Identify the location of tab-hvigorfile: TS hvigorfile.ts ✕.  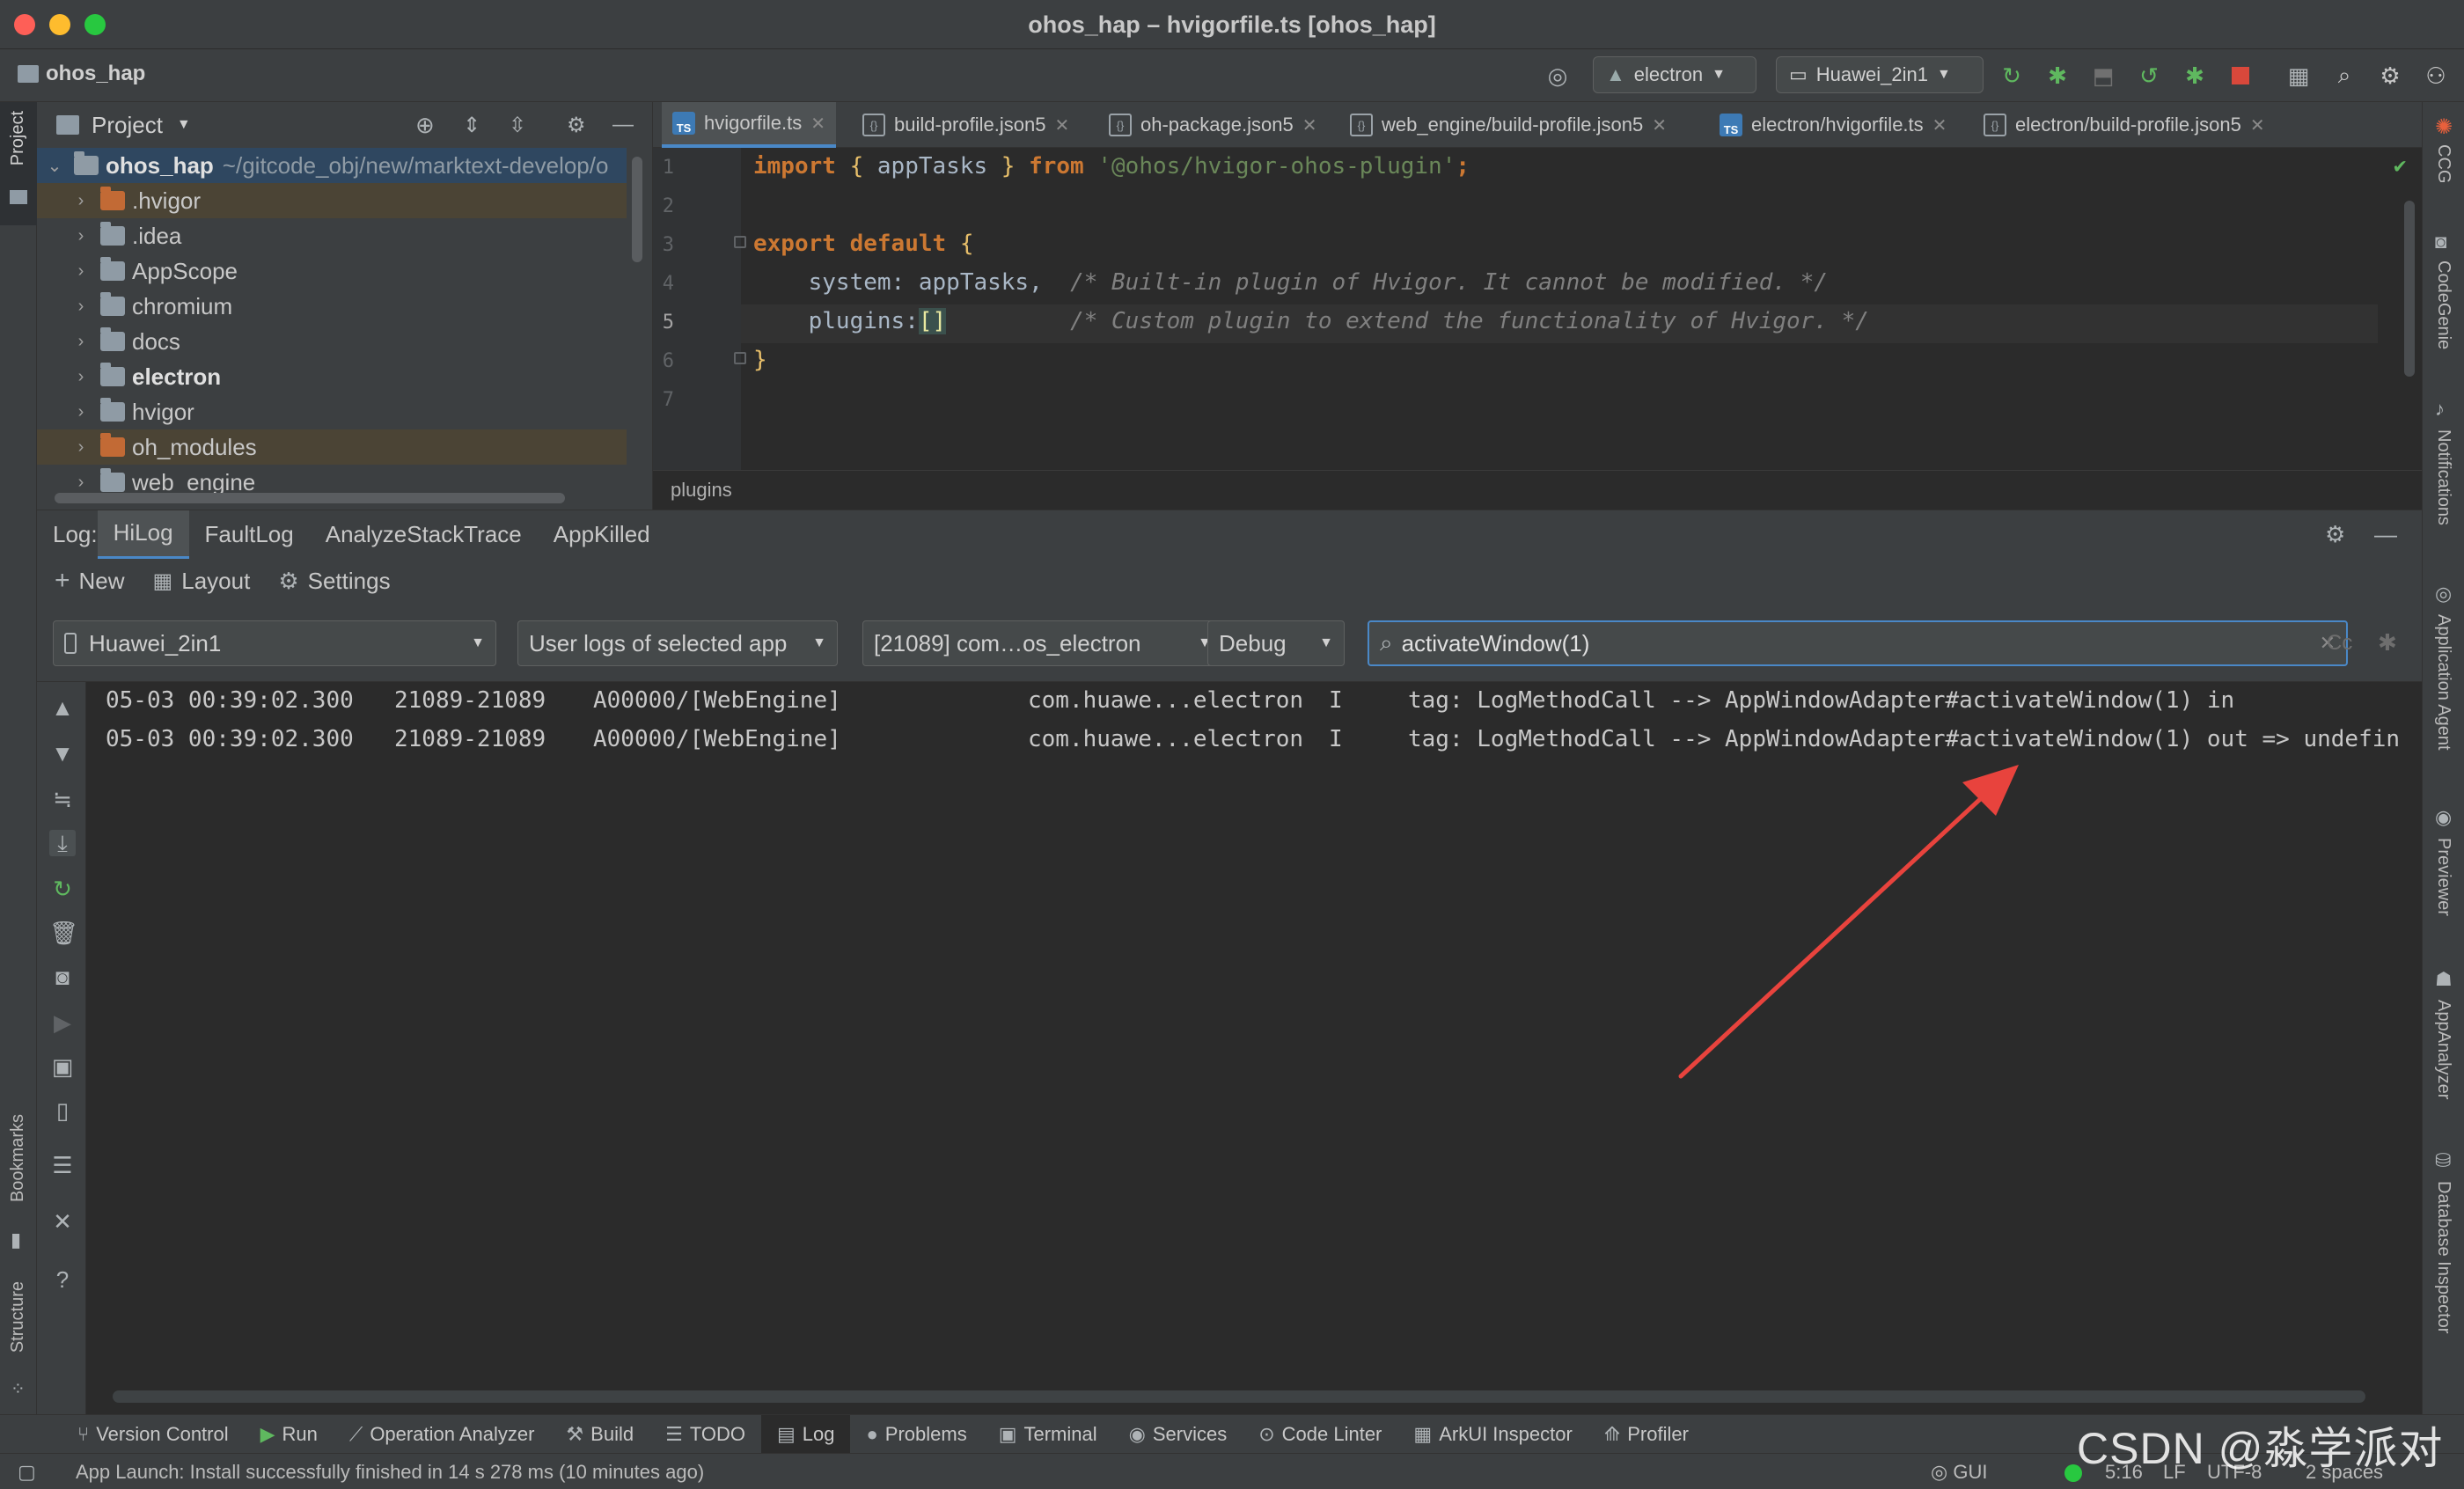
(749, 125).